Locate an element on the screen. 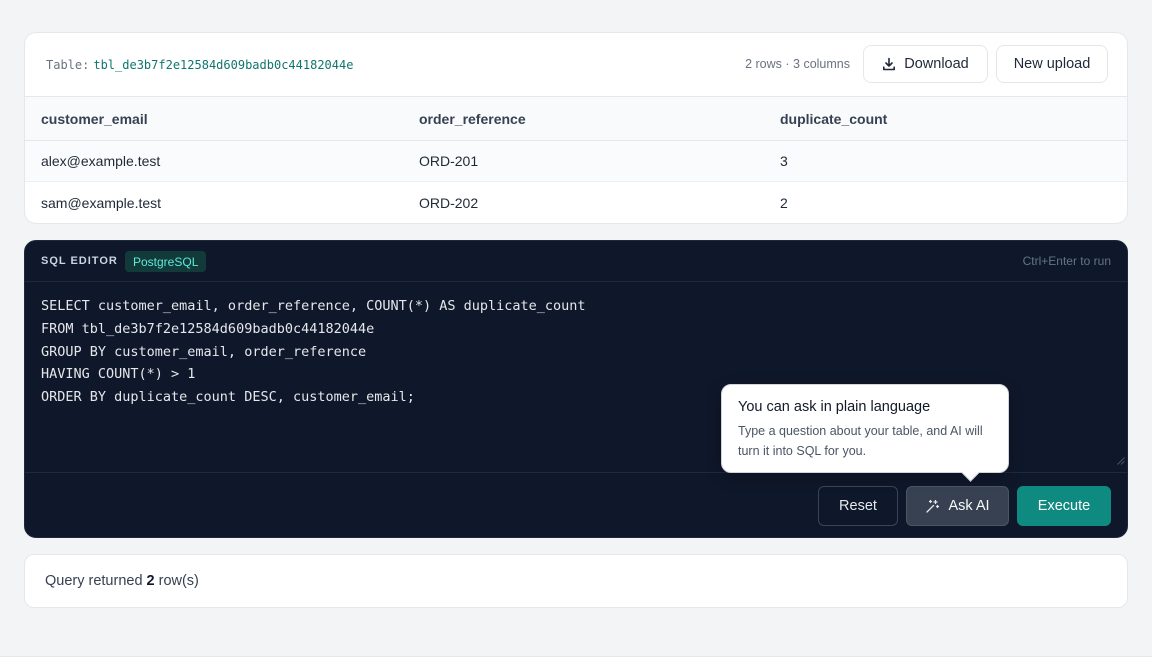 This screenshot has width=1152, height=657. table-cell: sam@example.test is located at coordinates (101, 202).